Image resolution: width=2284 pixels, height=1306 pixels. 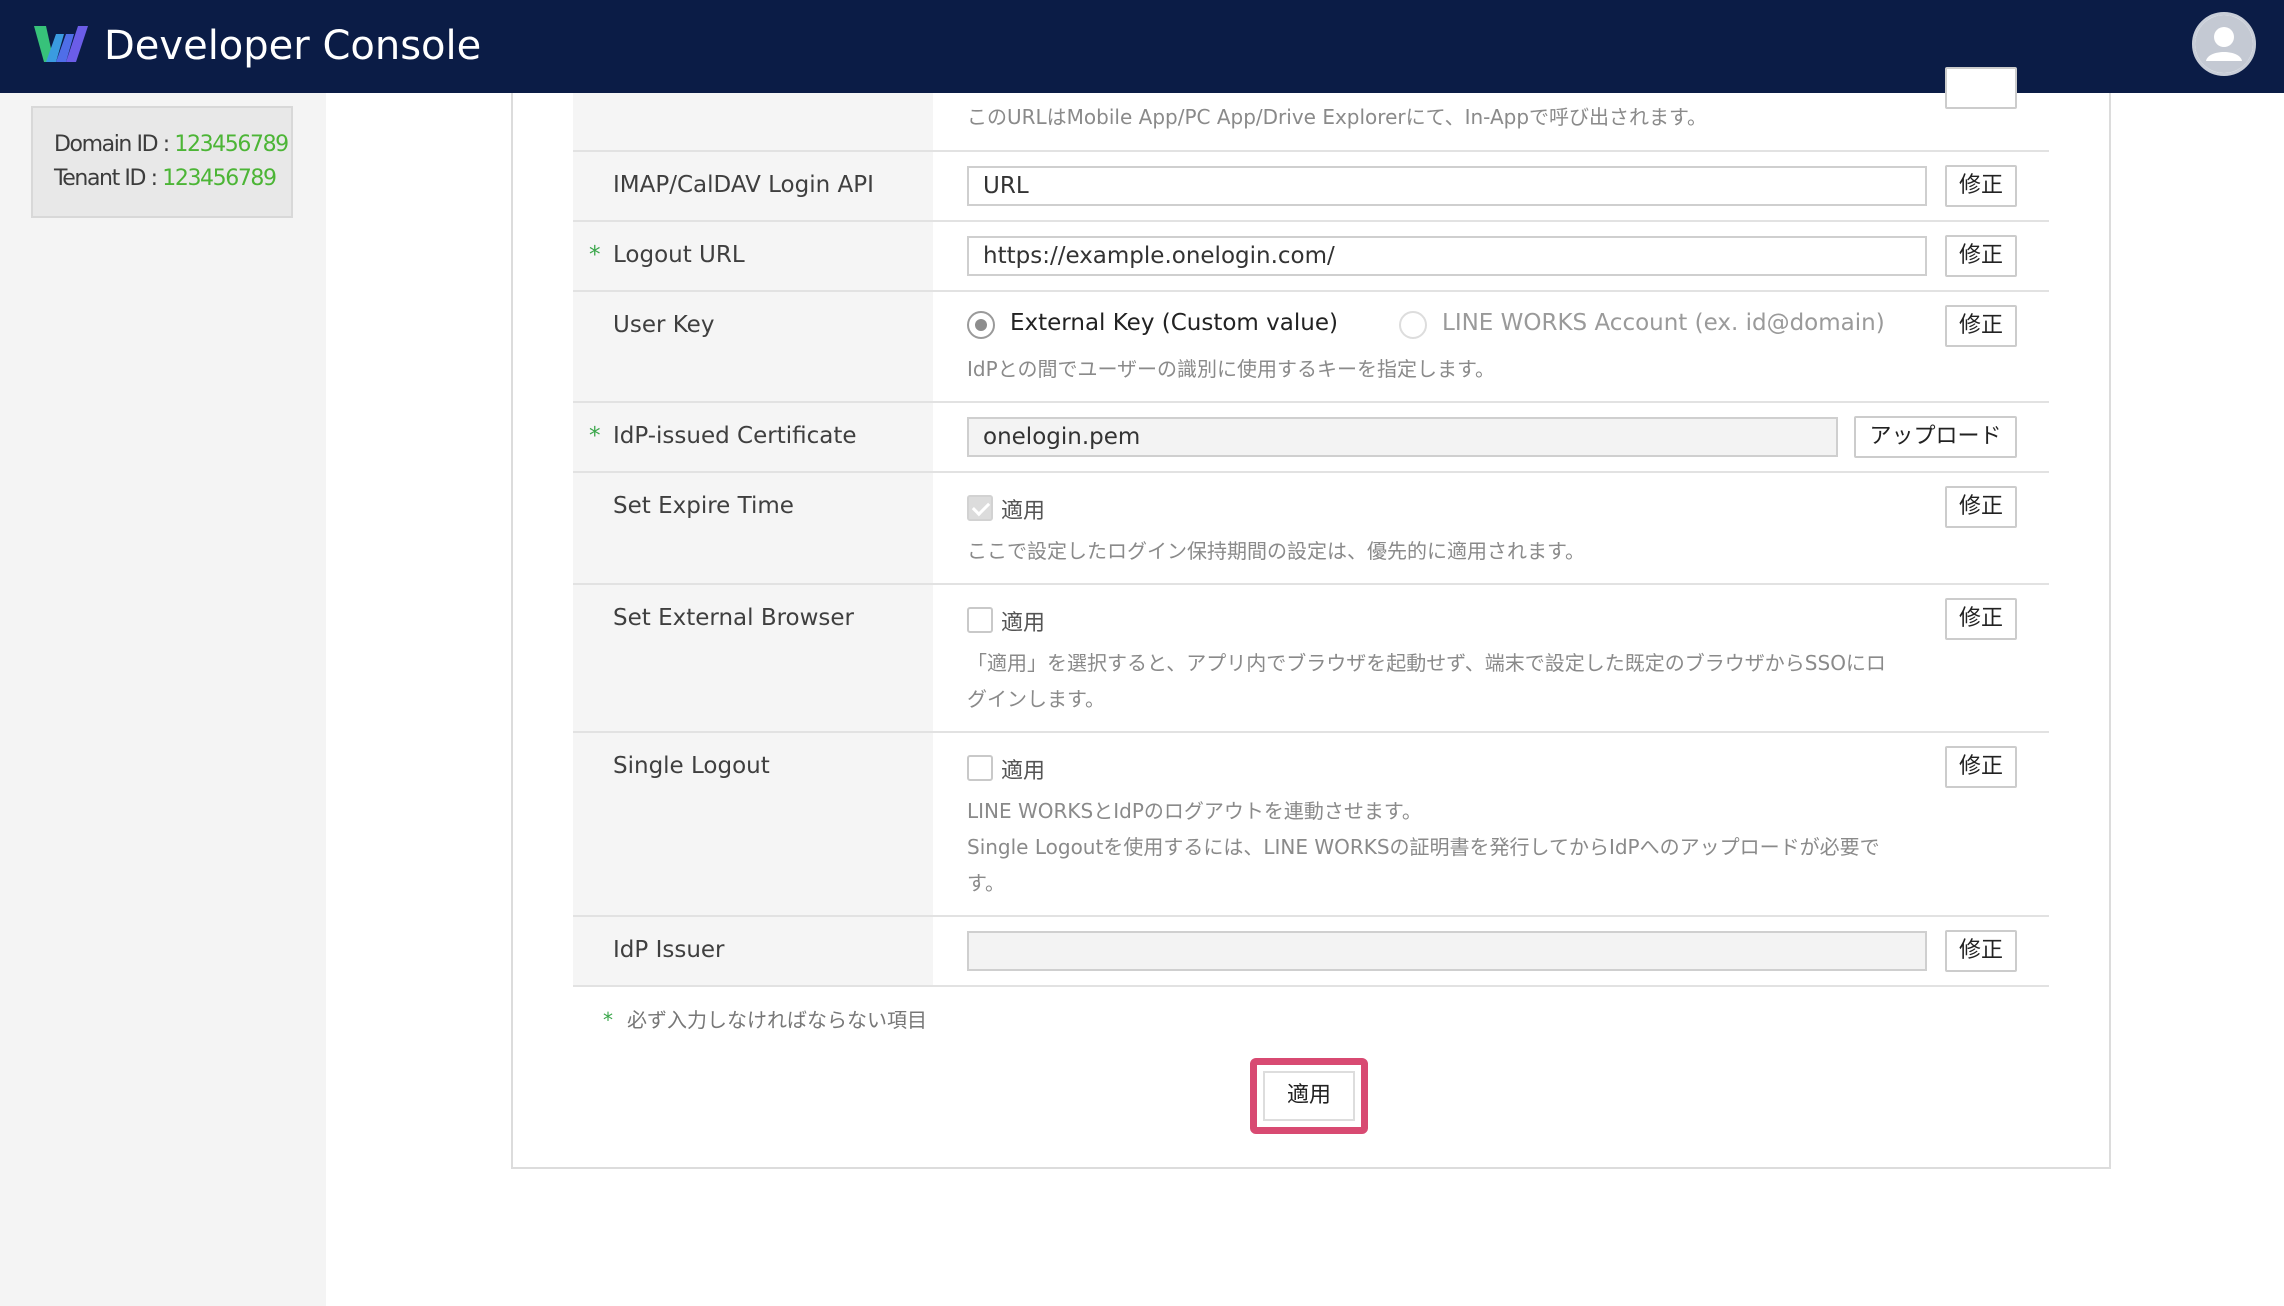 I want to click on app-title: Developer Console, so click(x=293, y=46).